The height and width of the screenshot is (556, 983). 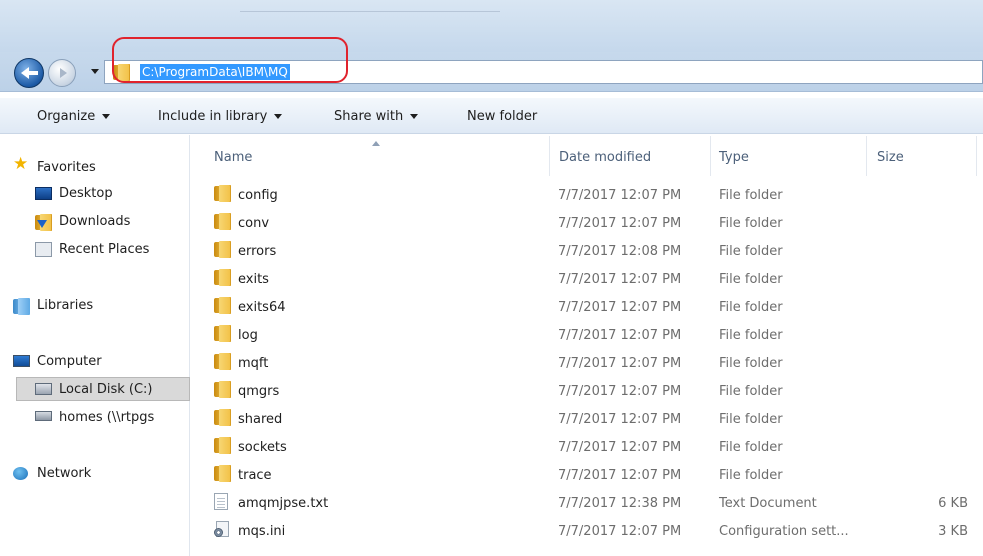 I want to click on file-name: conv, so click(x=254, y=223).